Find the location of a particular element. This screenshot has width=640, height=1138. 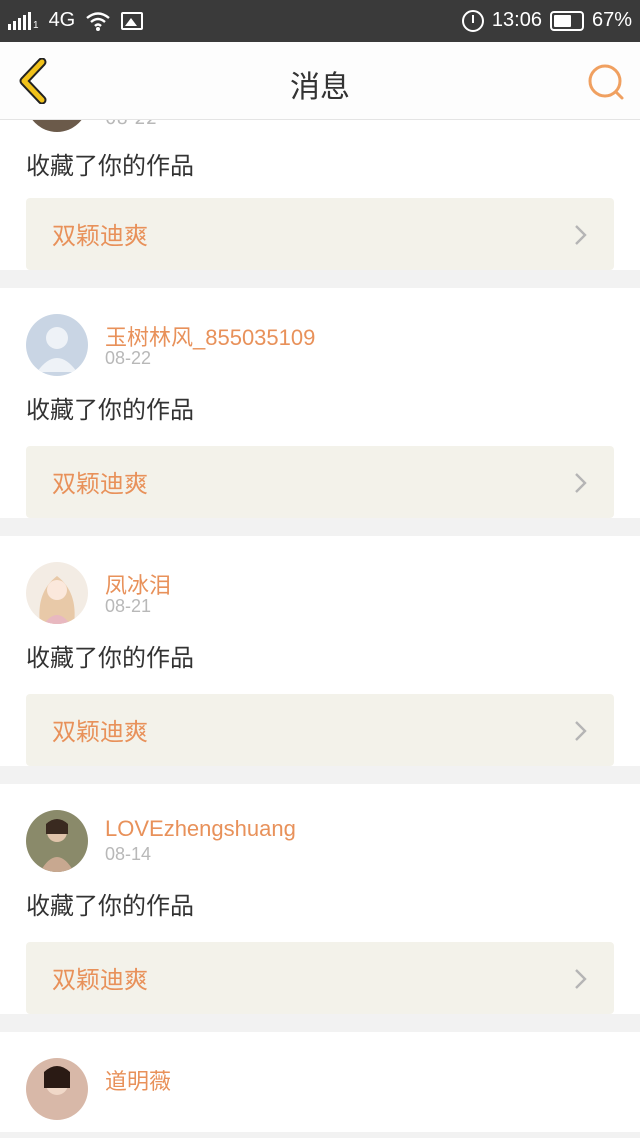

message-card: 道明薇 is located at coordinates (320, 1082).